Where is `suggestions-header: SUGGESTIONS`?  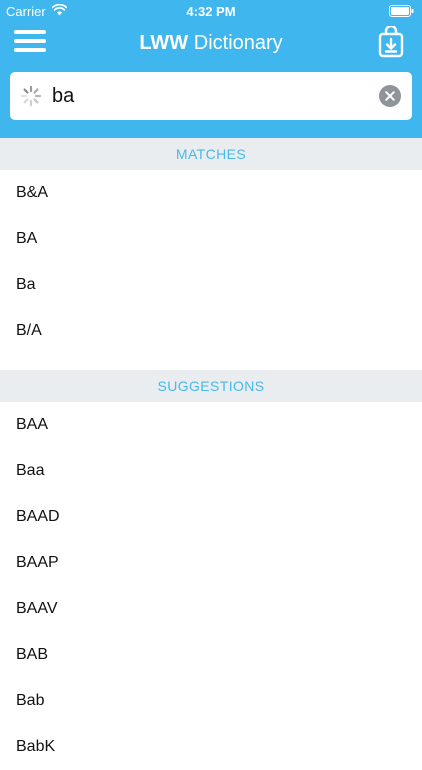
suggestions-header: SUGGESTIONS is located at coordinates (211, 386).